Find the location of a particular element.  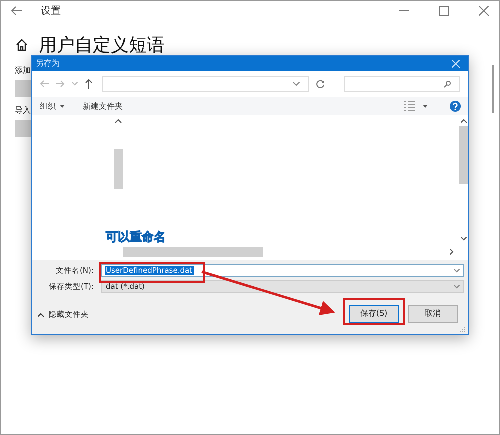

page-title: 用户自定义短语 is located at coordinates (102, 45).